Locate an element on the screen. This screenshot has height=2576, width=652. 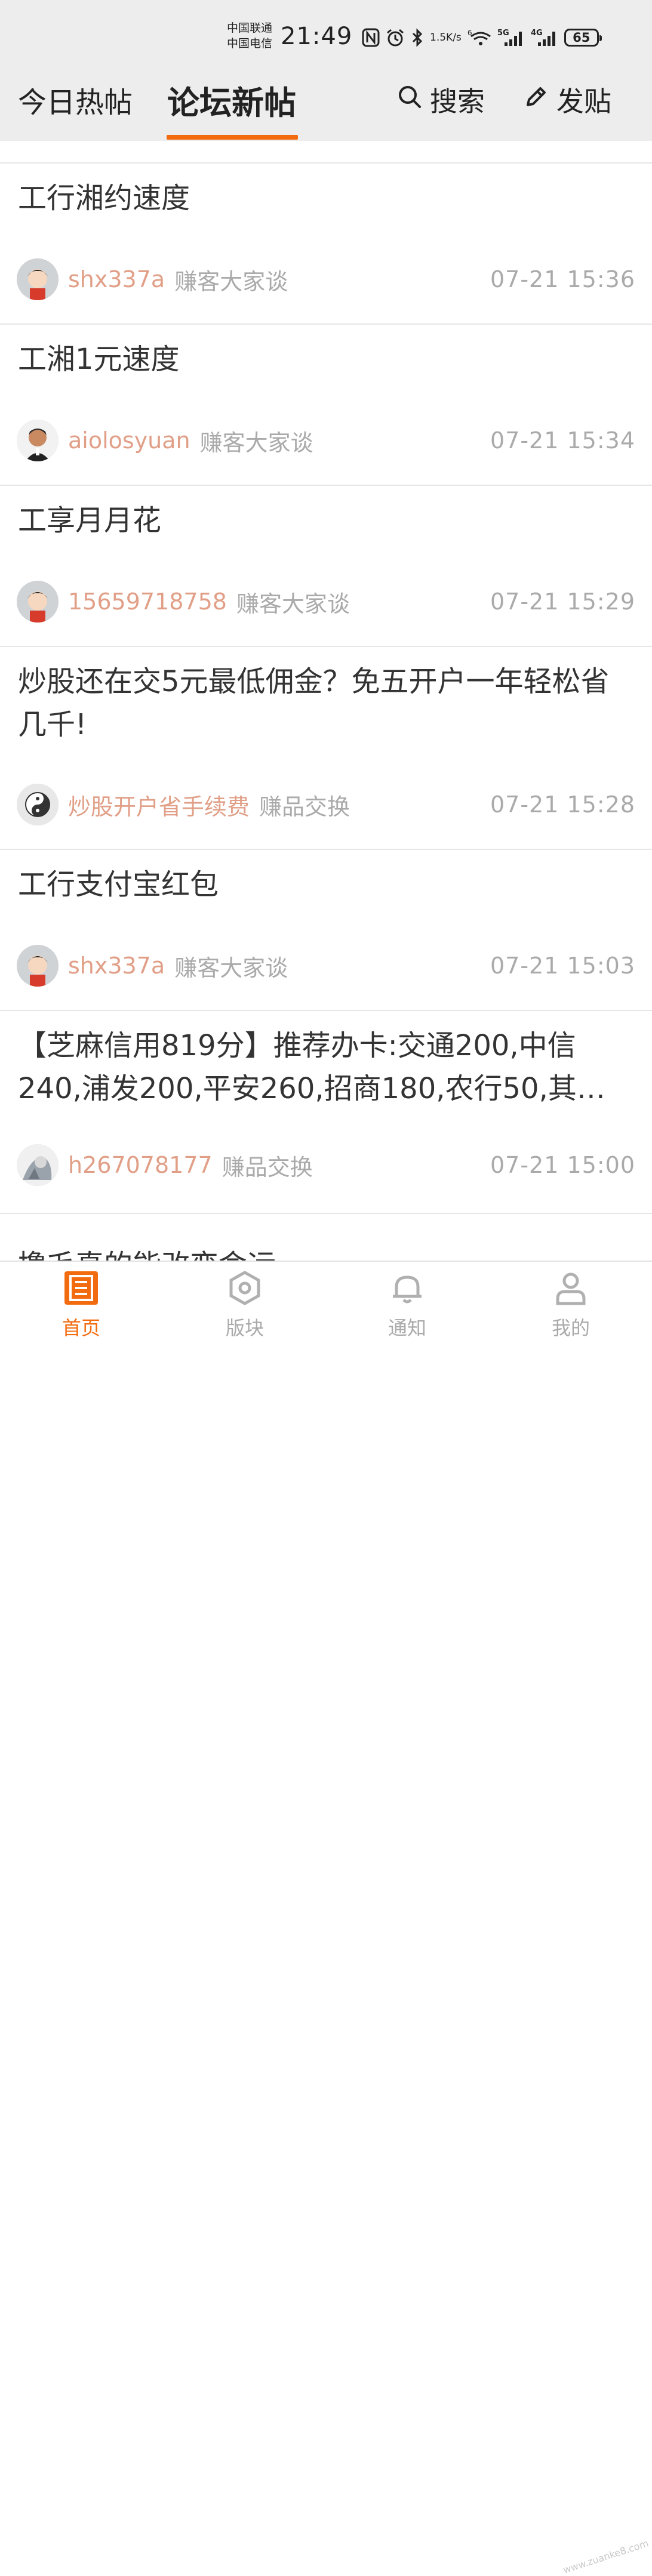
nav-notice: 通知 is located at coordinates (407, 1305).